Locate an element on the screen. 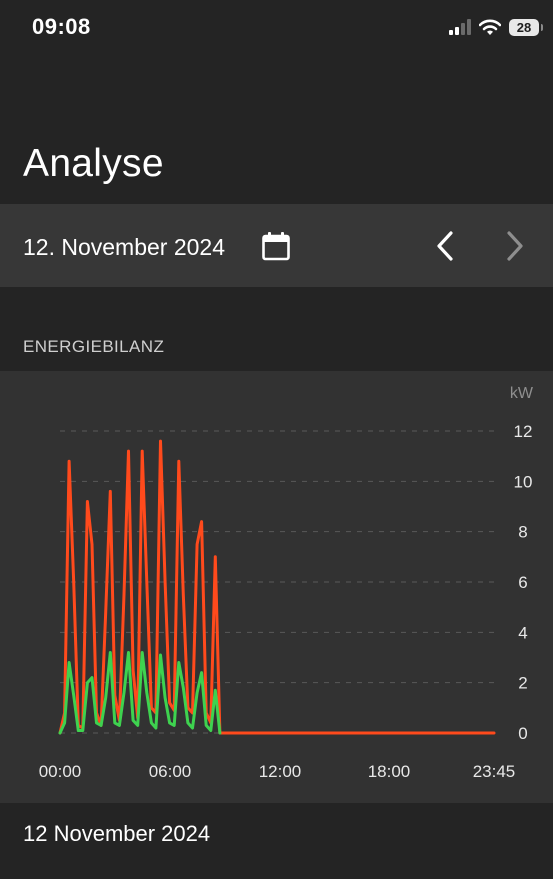  x-tick-label: 00:00 is located at coordinates (60, 771).